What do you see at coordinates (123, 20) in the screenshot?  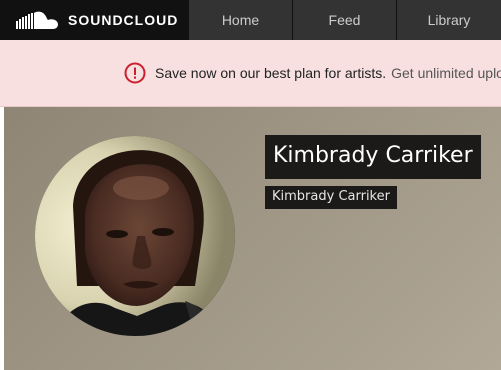 I see `logo-wordmark: SOUNDCLOUD` at bounding box center [123, 20].